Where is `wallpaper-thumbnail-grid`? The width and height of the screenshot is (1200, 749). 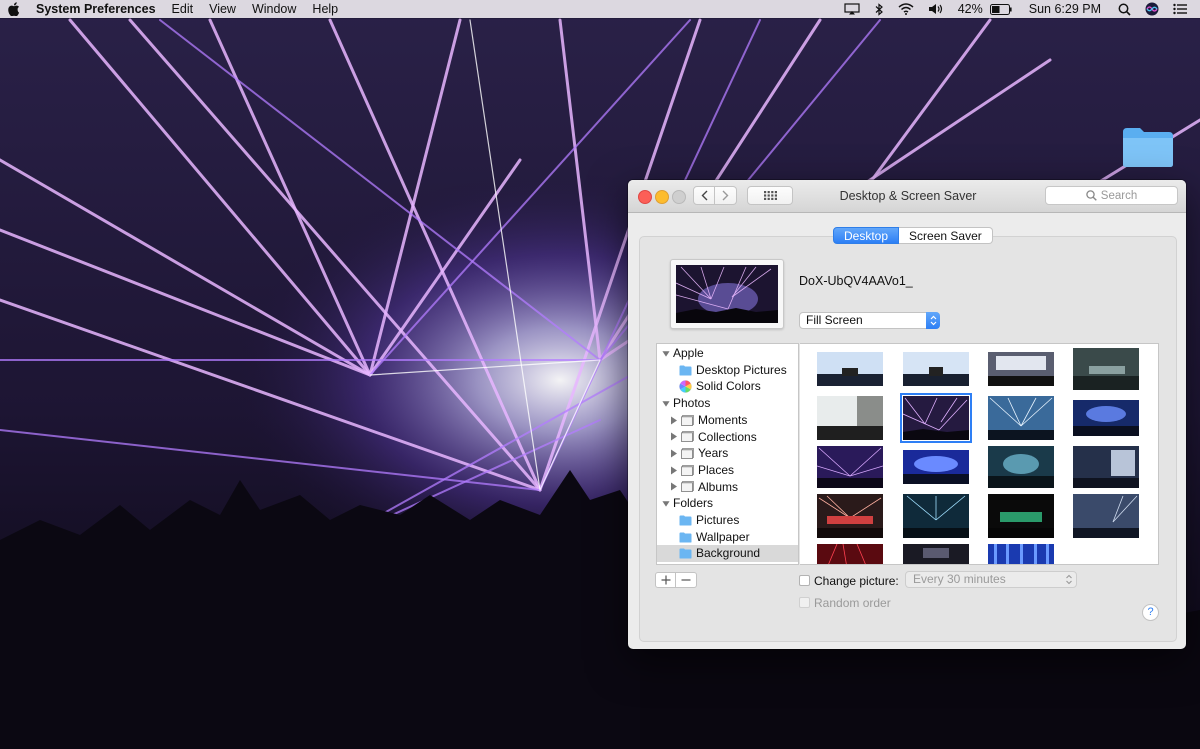 wallpaper-thumbnail-grid is located at coordinates (979, 454).